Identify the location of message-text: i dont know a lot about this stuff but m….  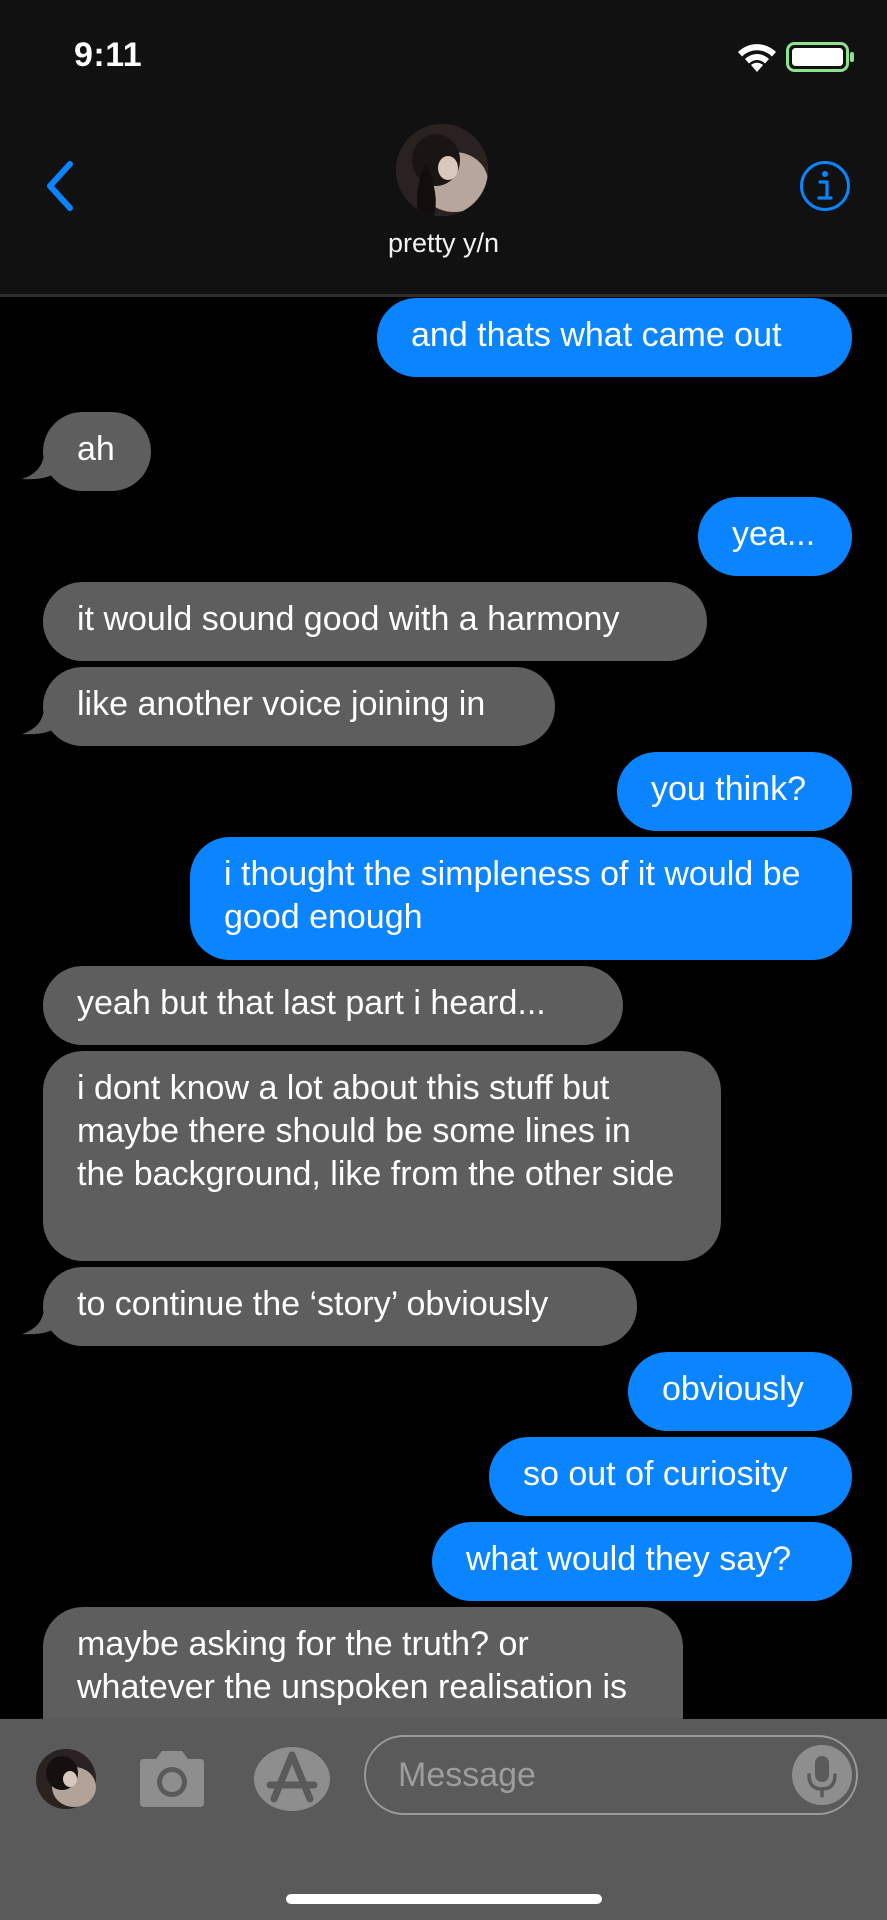
(376, 1131).